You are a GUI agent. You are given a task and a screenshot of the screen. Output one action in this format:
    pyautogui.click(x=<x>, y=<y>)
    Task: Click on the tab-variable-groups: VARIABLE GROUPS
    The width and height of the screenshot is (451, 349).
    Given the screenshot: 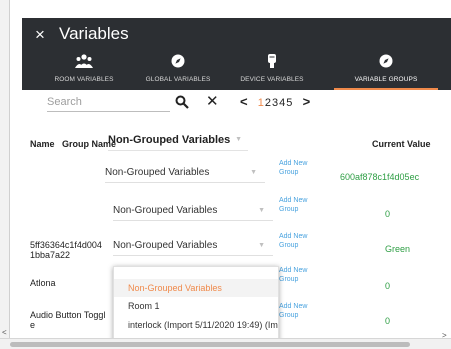 What is the action you would take?
    pyautogui.click(x=386, y=69)
    